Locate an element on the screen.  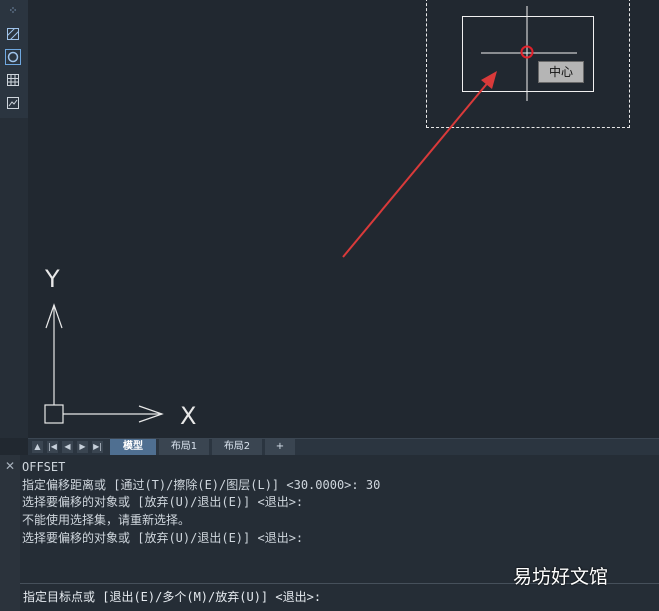
tab-scroll-up-button: ▲ is located at coordinates (37, 447).